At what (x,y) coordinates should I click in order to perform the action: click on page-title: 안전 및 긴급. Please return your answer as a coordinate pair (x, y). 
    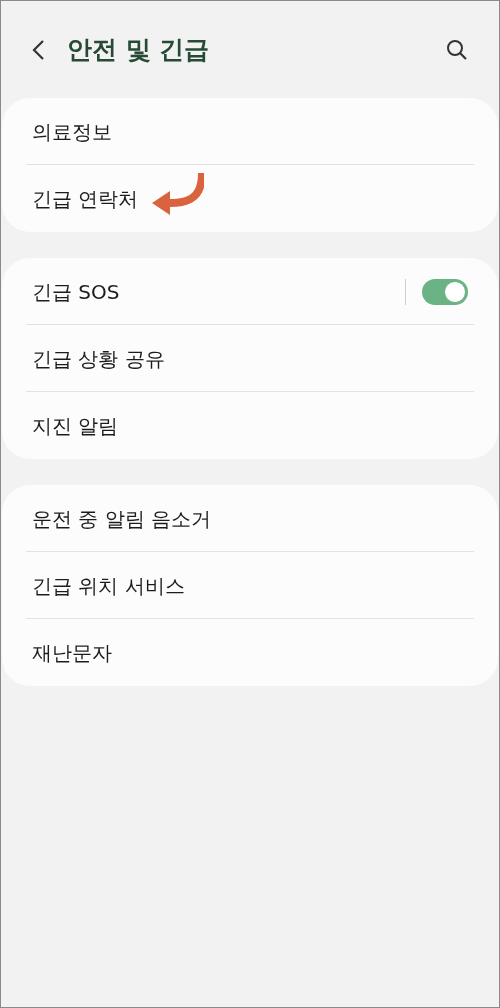
    Looking at the image, I should click on (138, 49).